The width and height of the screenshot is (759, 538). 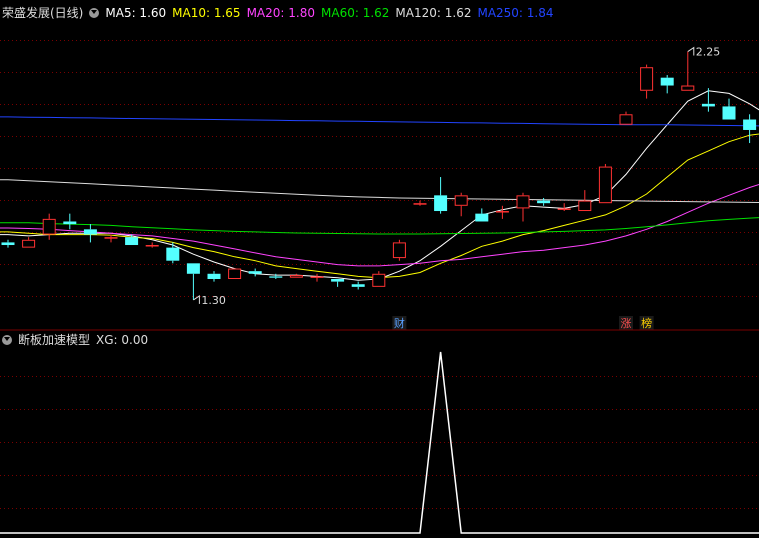 I want to click on stock-title: 荣盛发展(日线), so click(x=43, y=13).